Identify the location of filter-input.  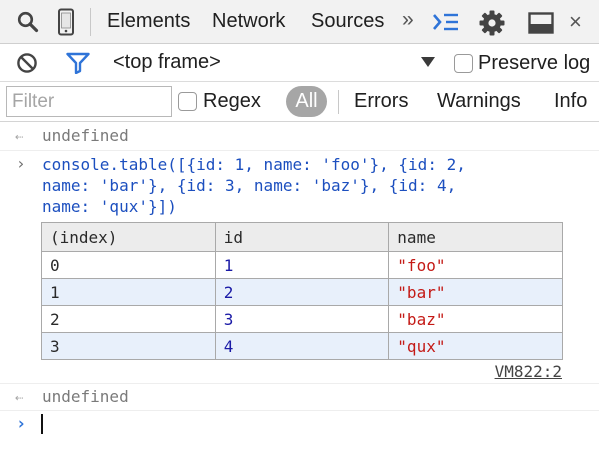
(89, 101).